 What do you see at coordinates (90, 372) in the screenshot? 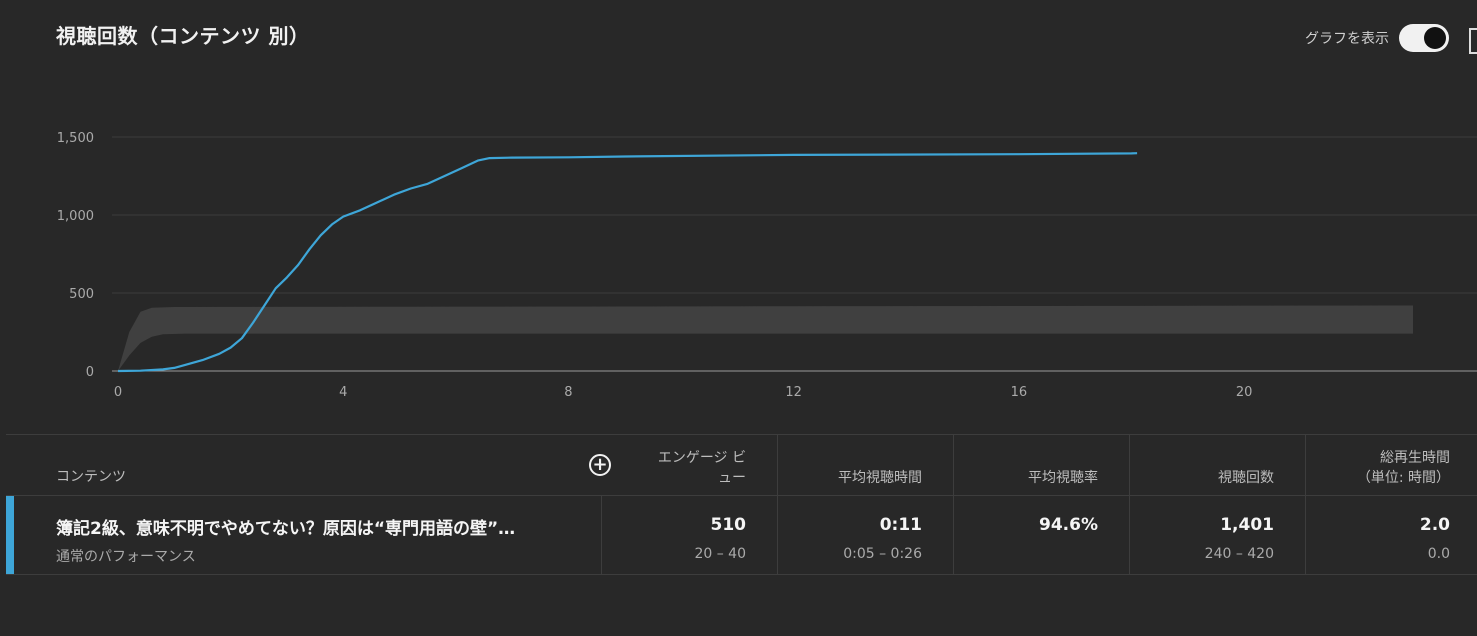
I see `y-tick-label: 0` at bounding box center [90, 372].